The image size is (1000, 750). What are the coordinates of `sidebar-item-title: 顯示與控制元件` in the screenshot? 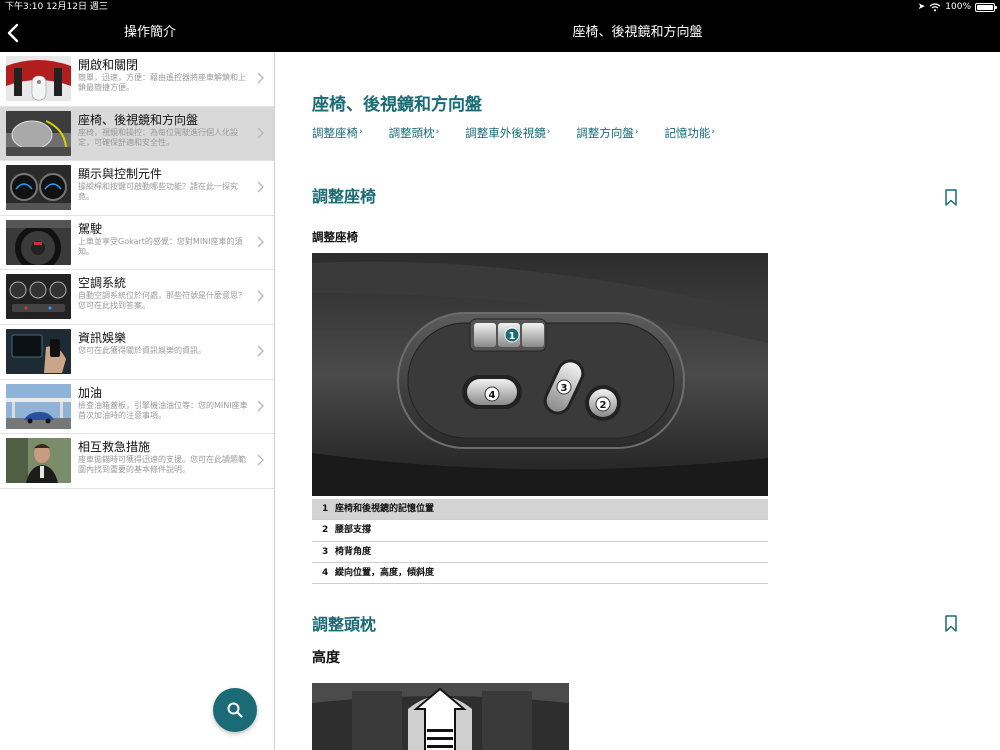 It's located at (120, 174).